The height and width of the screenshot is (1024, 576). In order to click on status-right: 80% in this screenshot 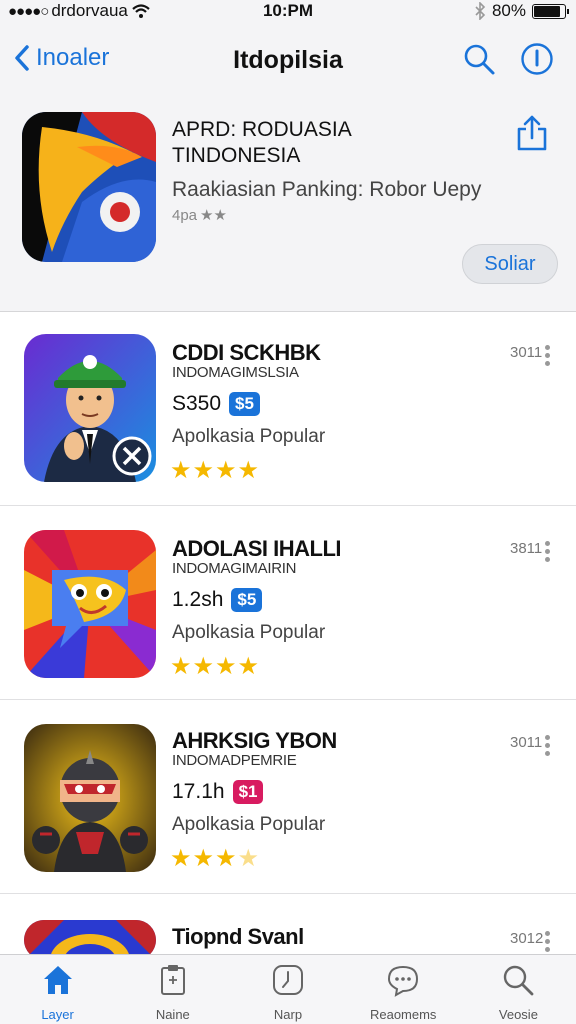, I will do `click(521, 11)`.